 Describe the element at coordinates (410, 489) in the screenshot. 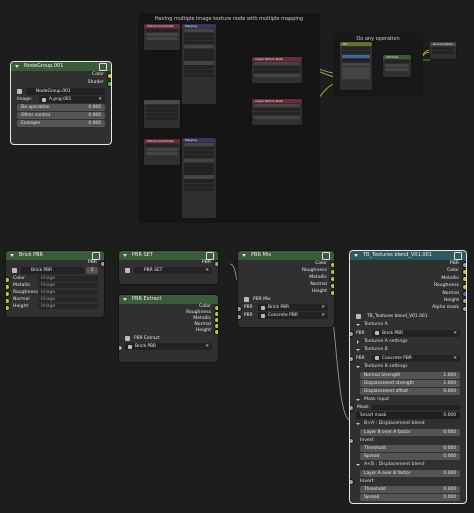

I see `avb-threshold-field: Threshold 0.000` at that location.